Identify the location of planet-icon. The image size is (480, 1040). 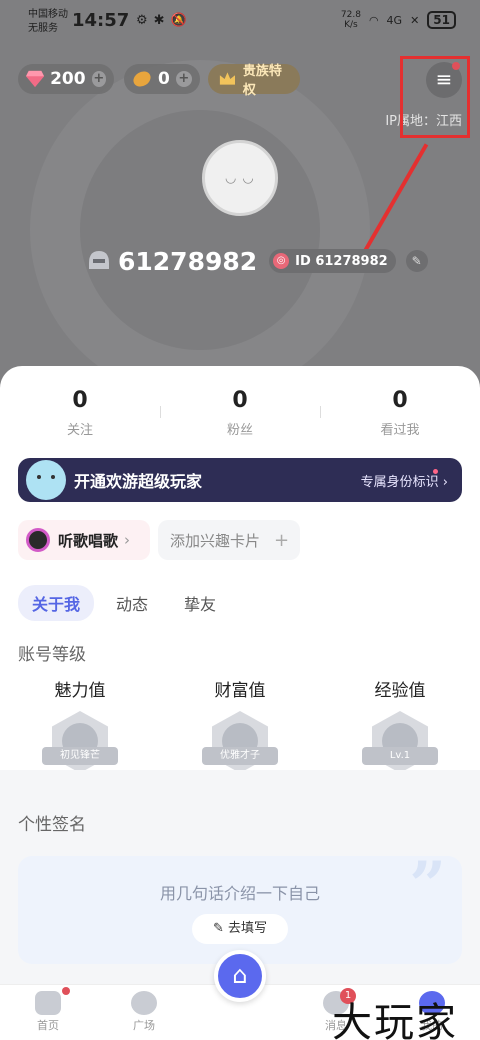
(144, 1003).